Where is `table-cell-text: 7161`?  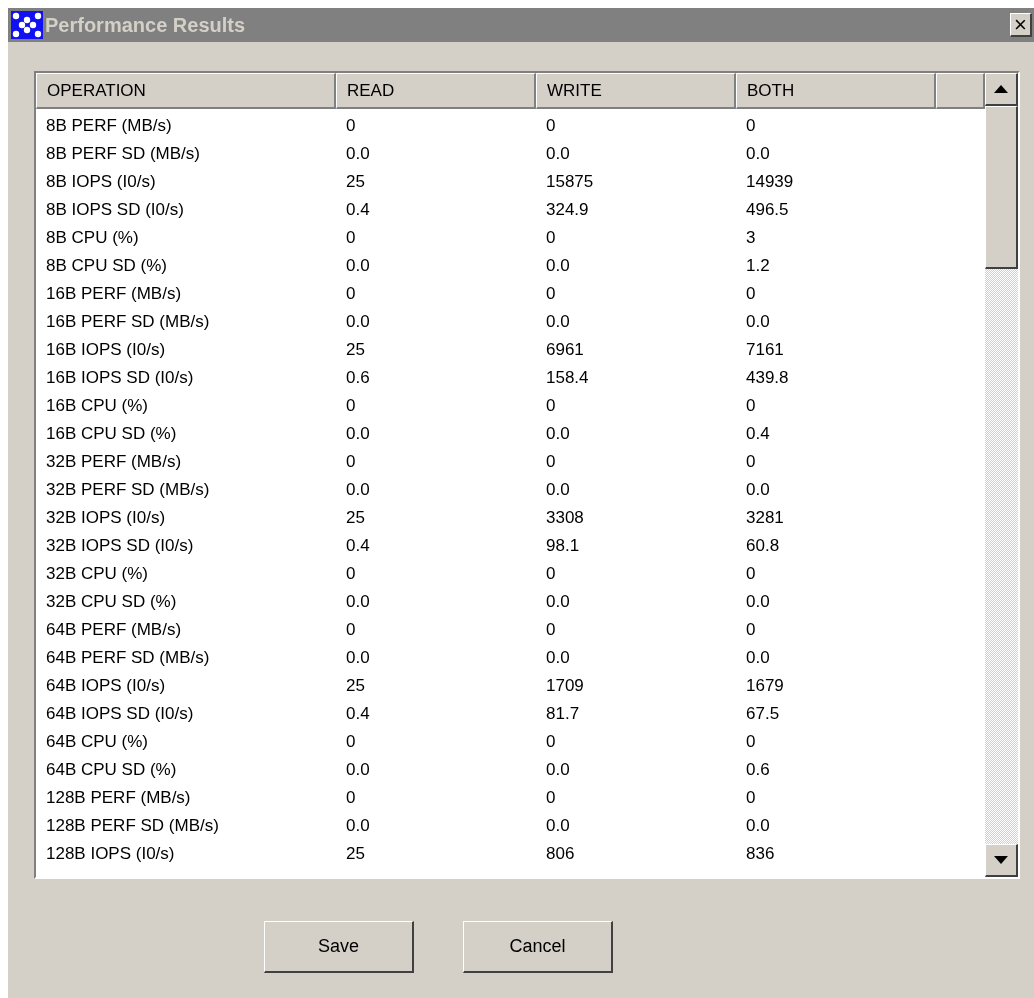
table-cell-text: 7161 is located at coordinates (765, 350).